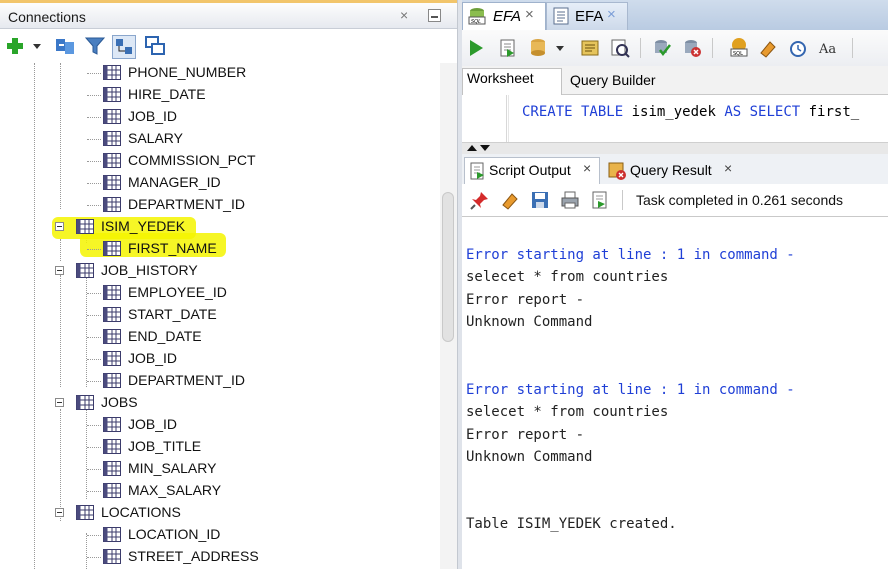 Image resolution: width=888 pixels, height=569 pixels. I want to click on format-text-icon: Aa, so click(829, 48).